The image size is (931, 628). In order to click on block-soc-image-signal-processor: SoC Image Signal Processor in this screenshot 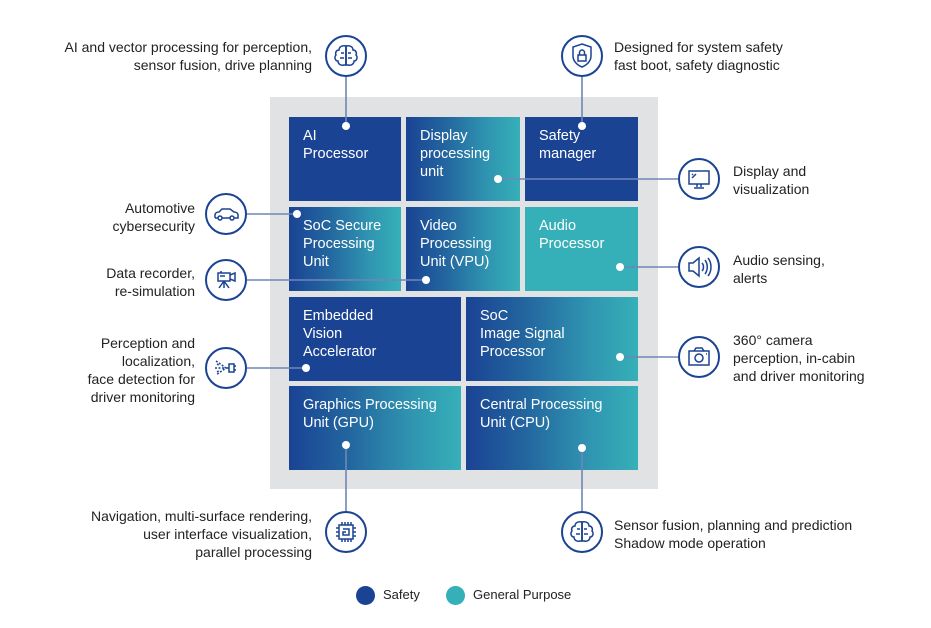, I will do `click(552, 339)`.